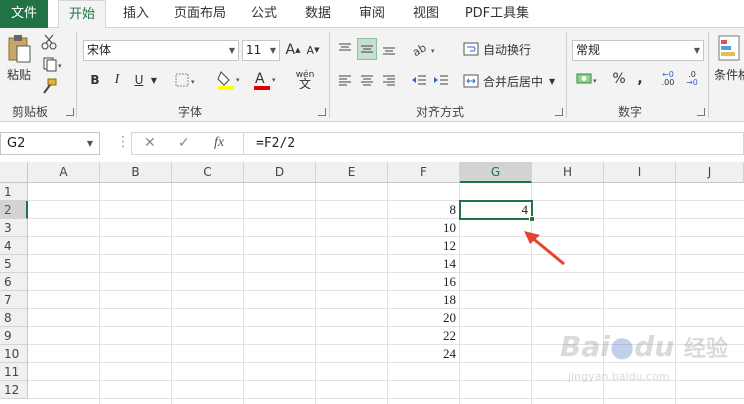 The width and height of the screenshot is (744, 404). I want to click on number-format-select: 常规 ▼, so click(638, 50).